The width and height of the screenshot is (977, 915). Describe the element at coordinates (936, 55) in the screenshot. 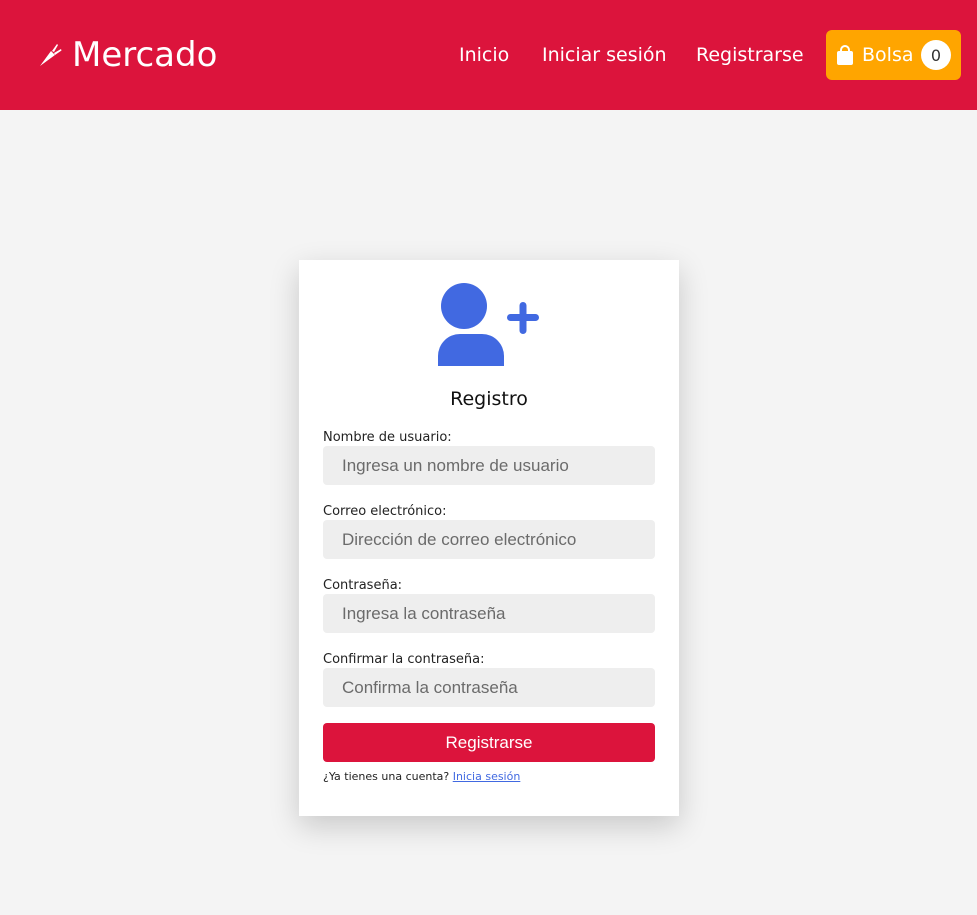

I see `bag-count-badge: 0` at that location.